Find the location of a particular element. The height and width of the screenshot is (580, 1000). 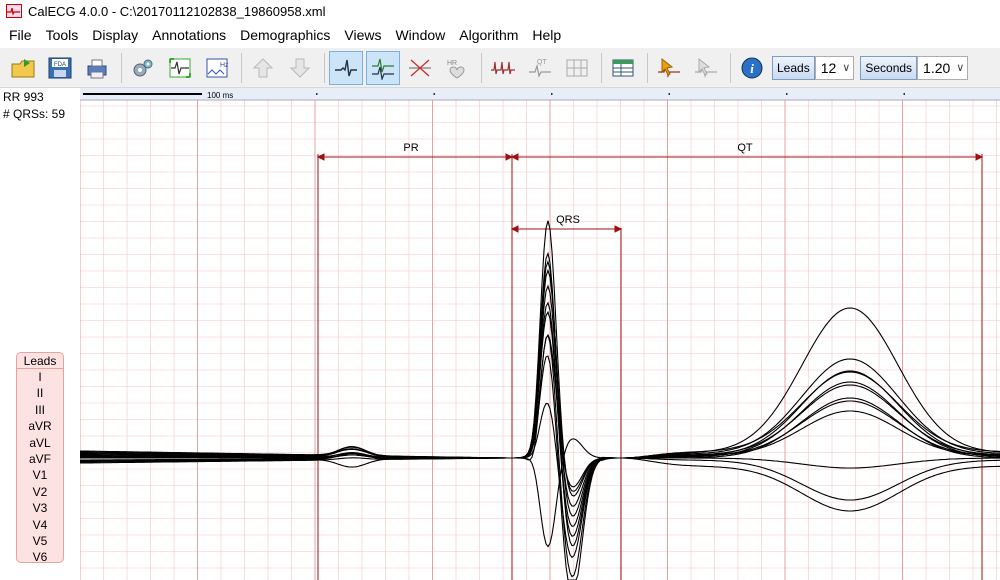

resize-grid-icon is located at coordinates (180, 68).